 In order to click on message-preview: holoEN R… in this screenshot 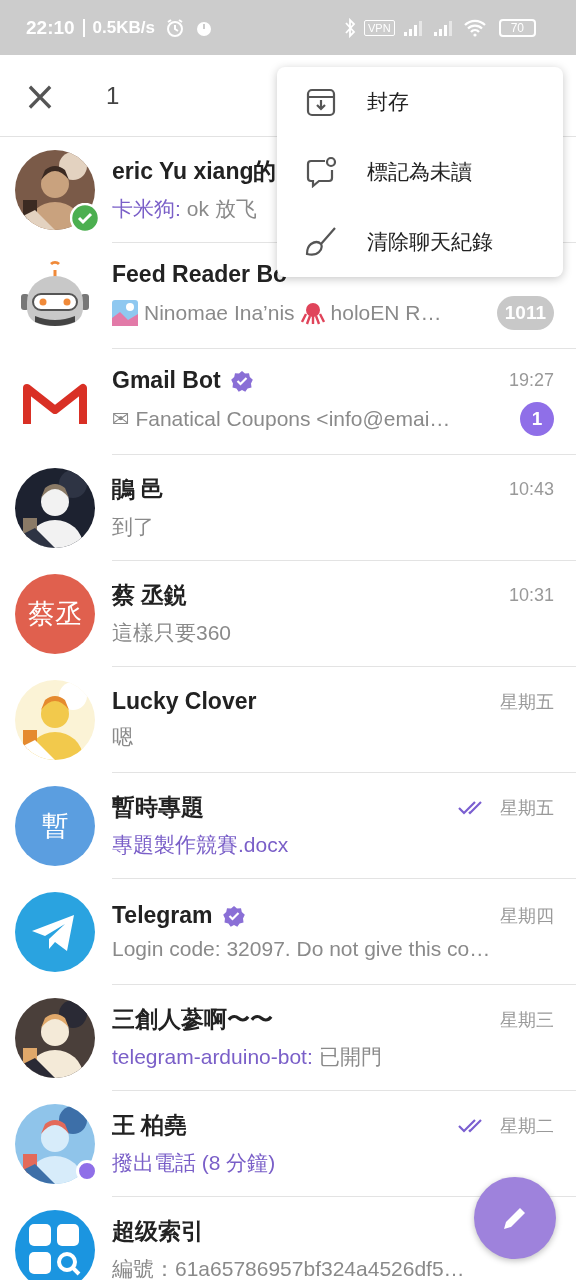, I will do `click(386, 313)`.